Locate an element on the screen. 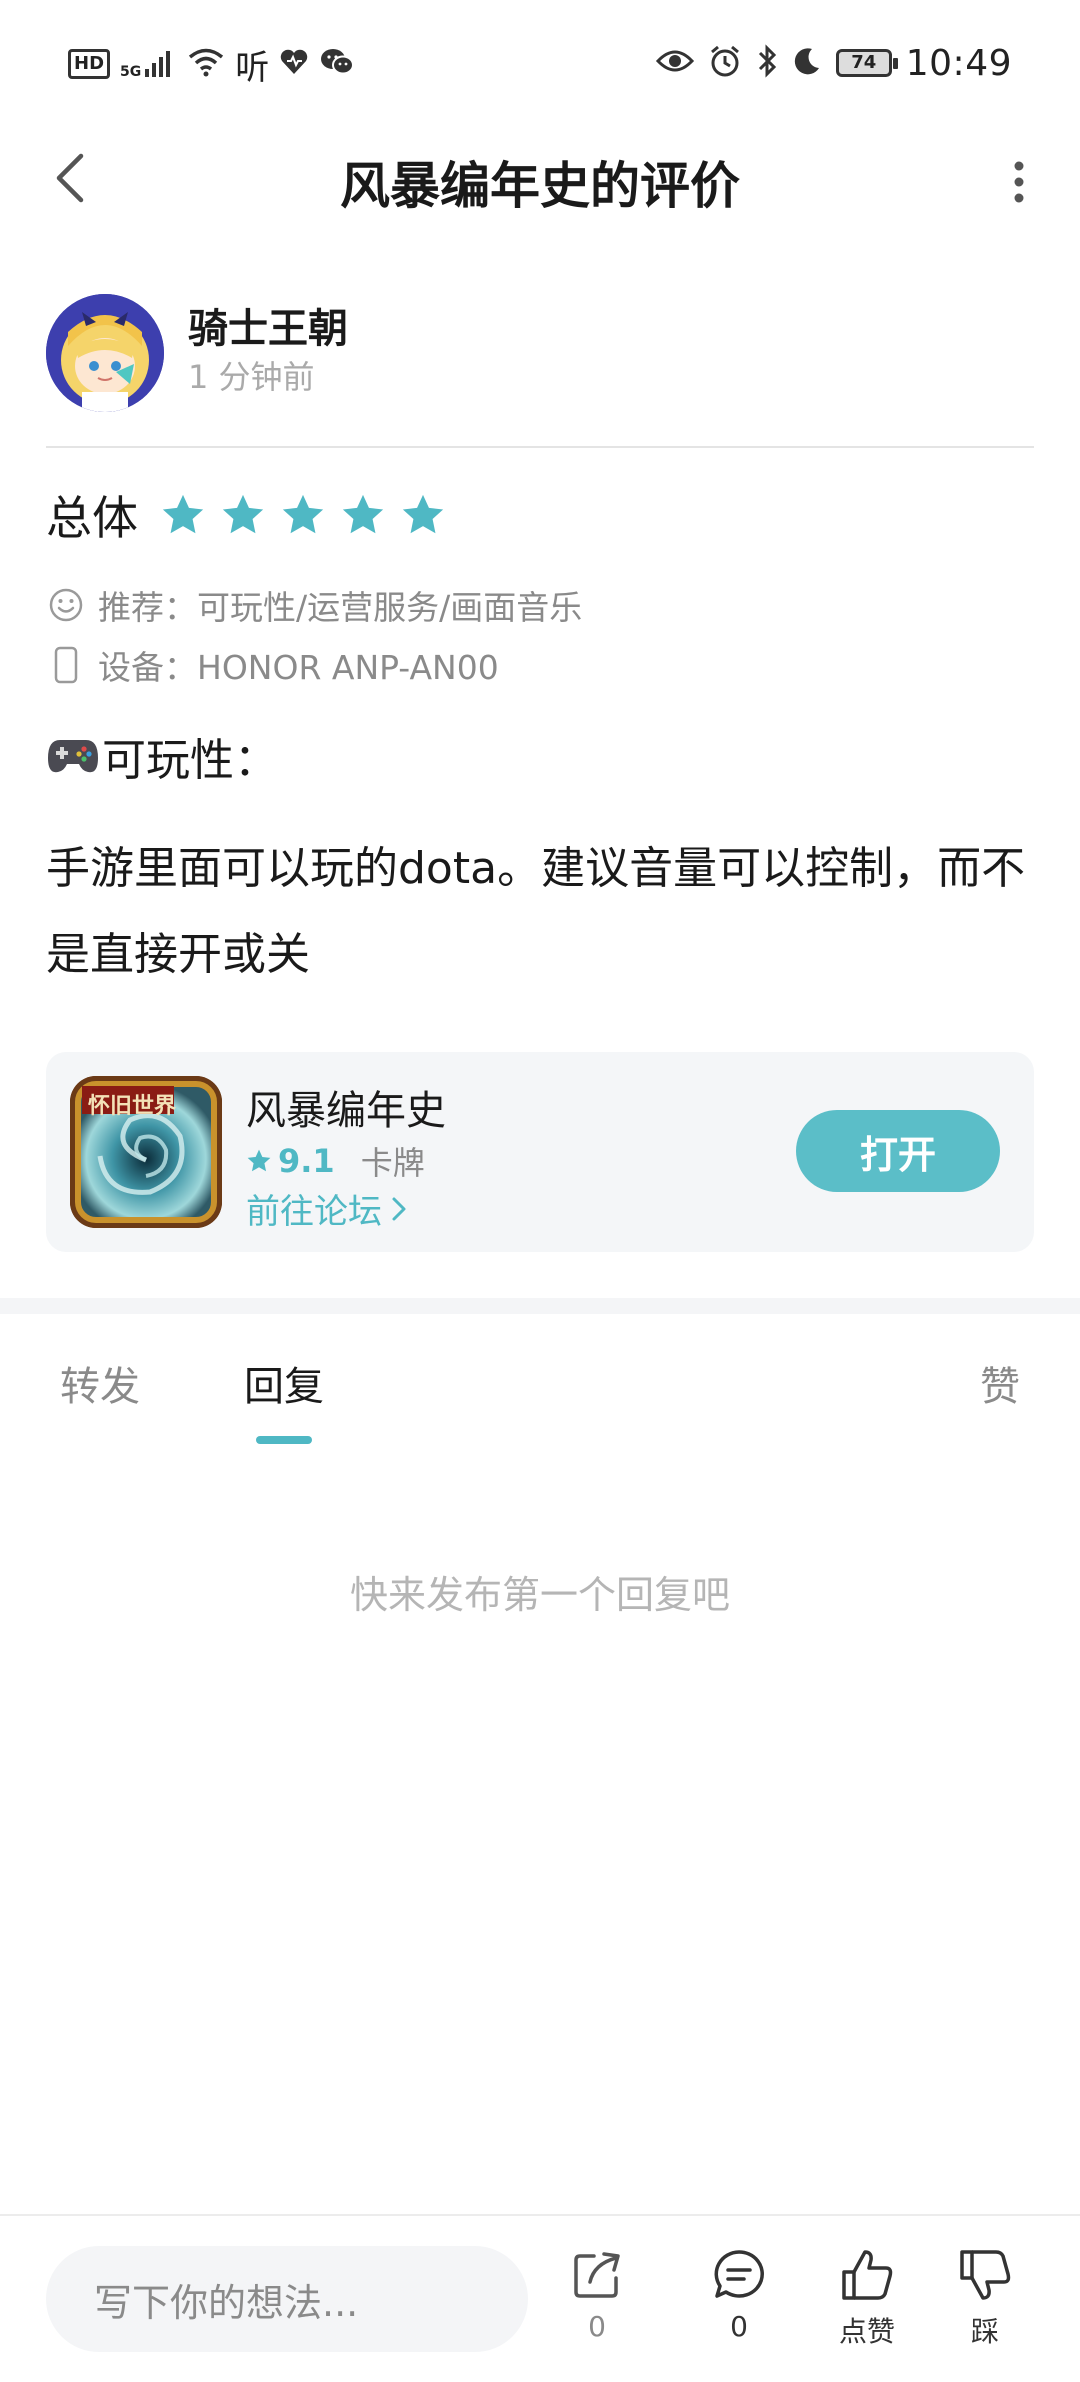  bottom-action-bar: 写下你的想法... 0 0 点赞 踩 is located at coordinates (540, 2298).